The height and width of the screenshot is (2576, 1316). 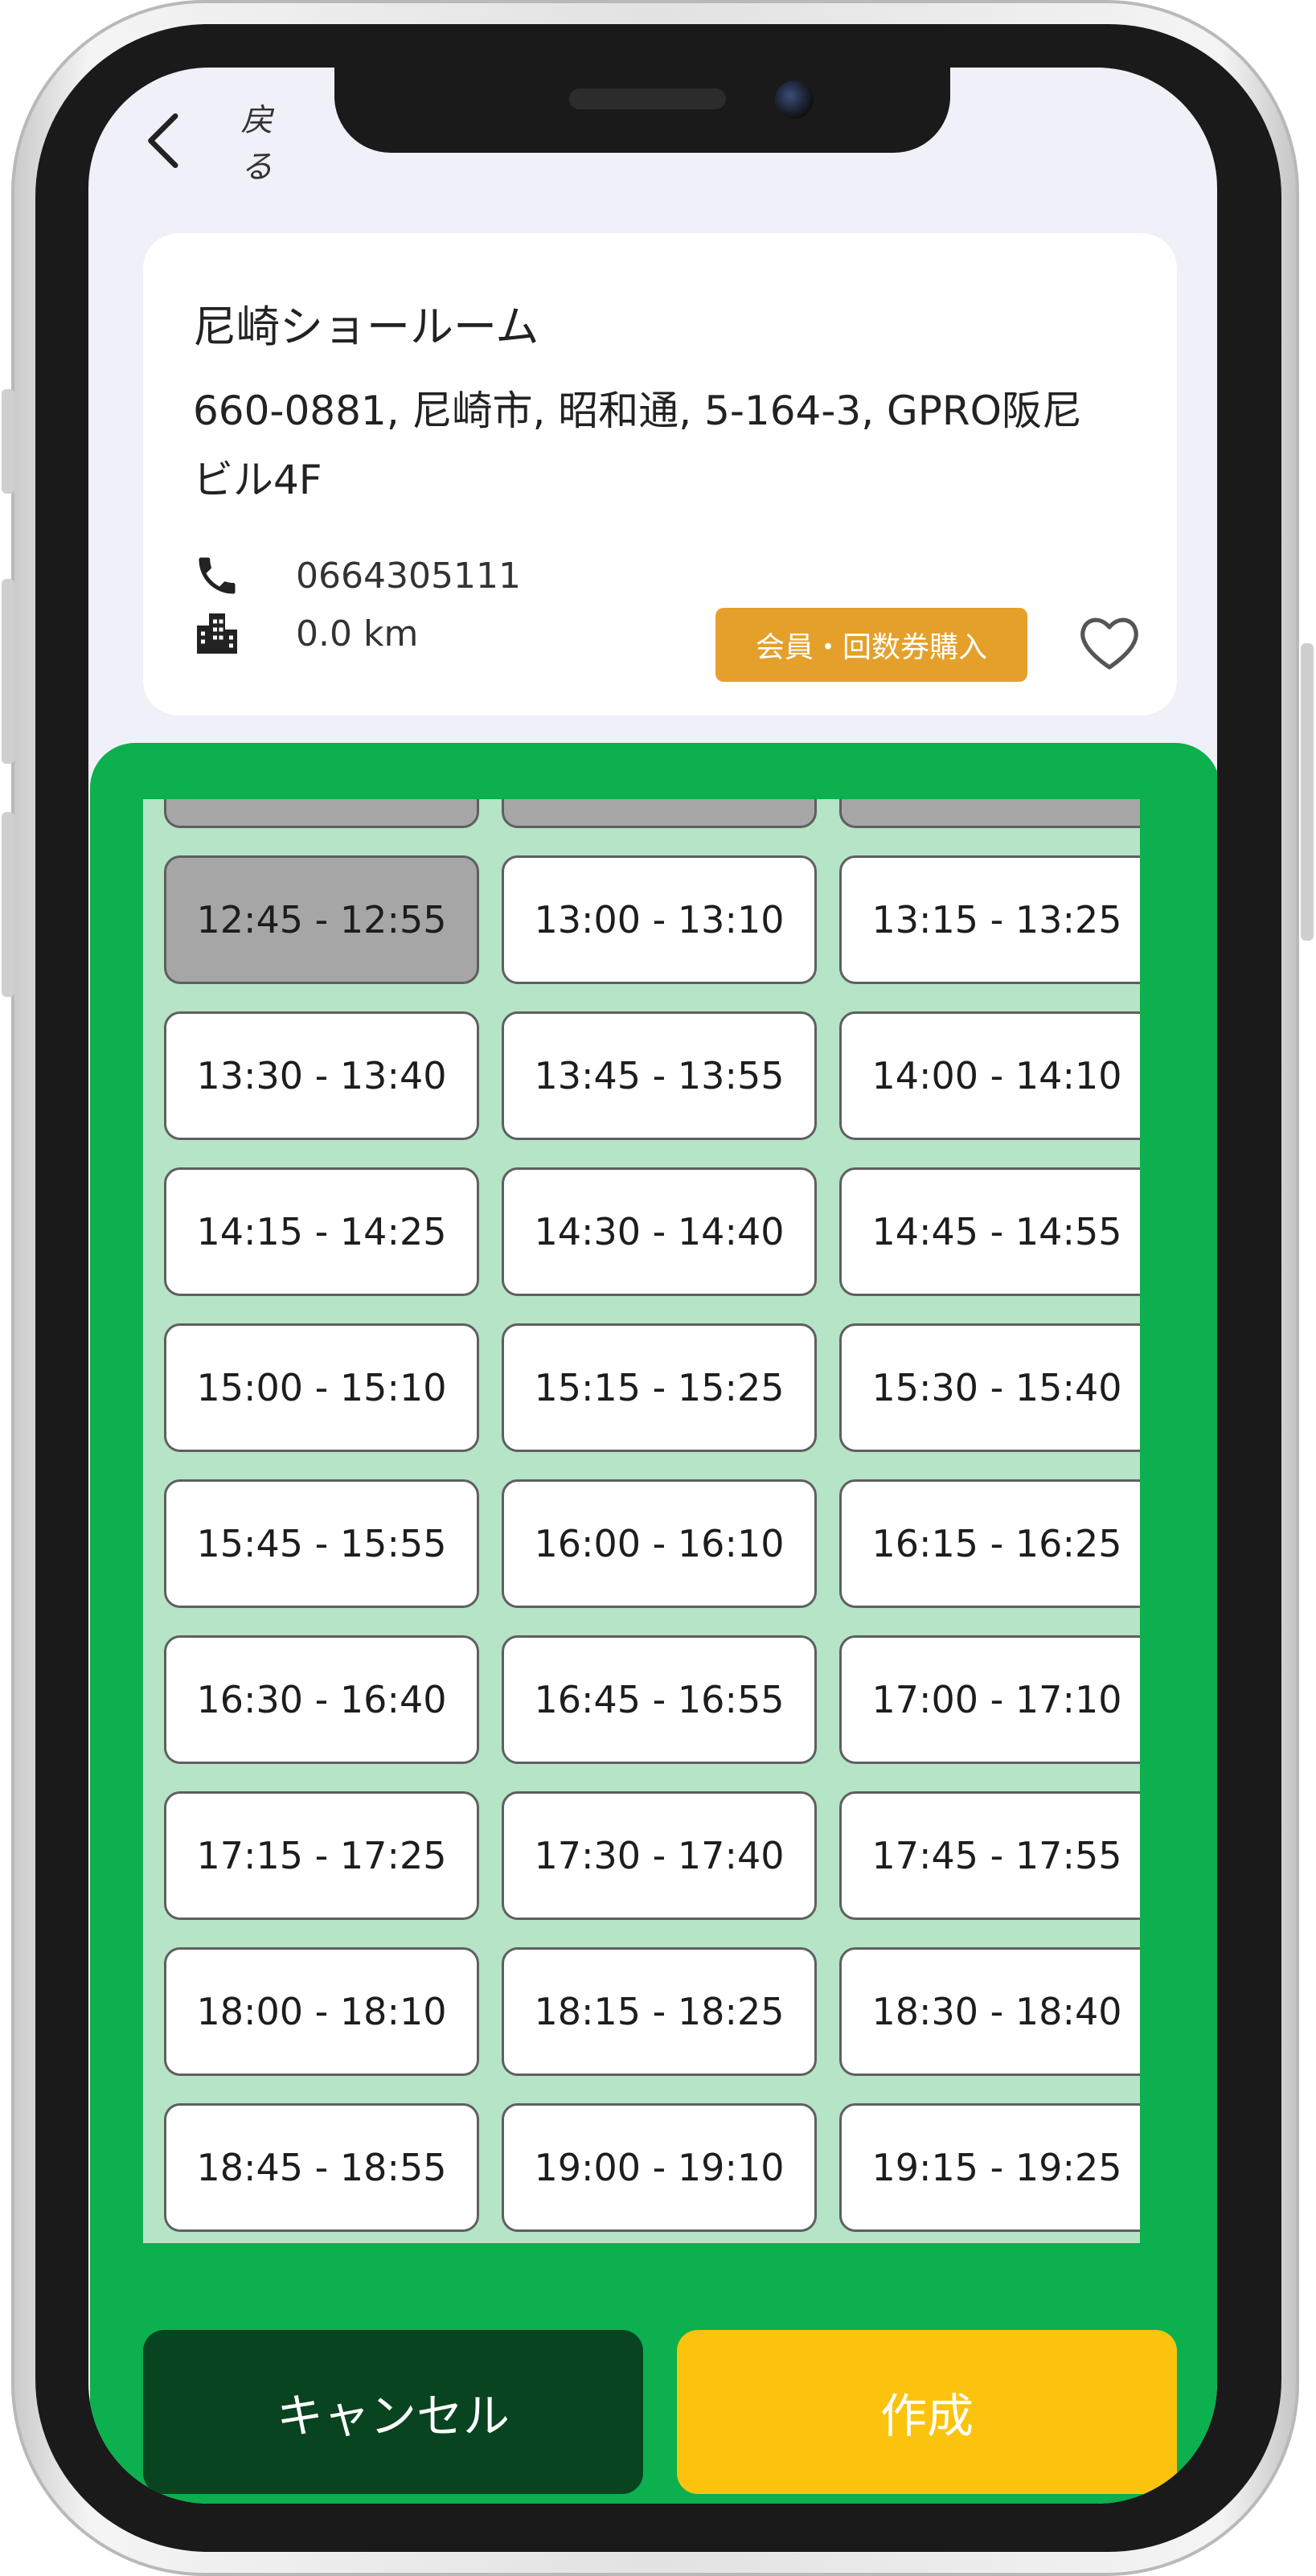 What do you see at coordinates (989, 1855) in the screenshot?
I see `time-slot: 17:45 - 17:55` at bounding box center [989, 1855].